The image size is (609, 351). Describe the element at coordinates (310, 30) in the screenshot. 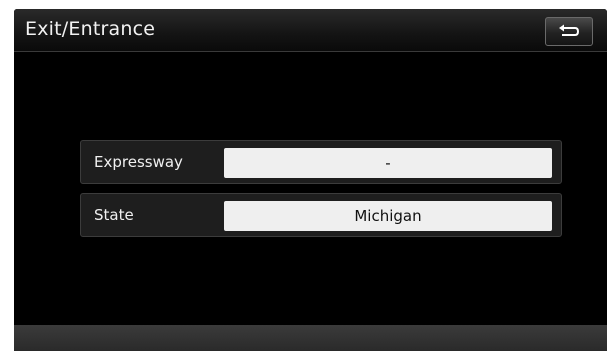

I see `header-bar: Exit/Entrance` at that location.